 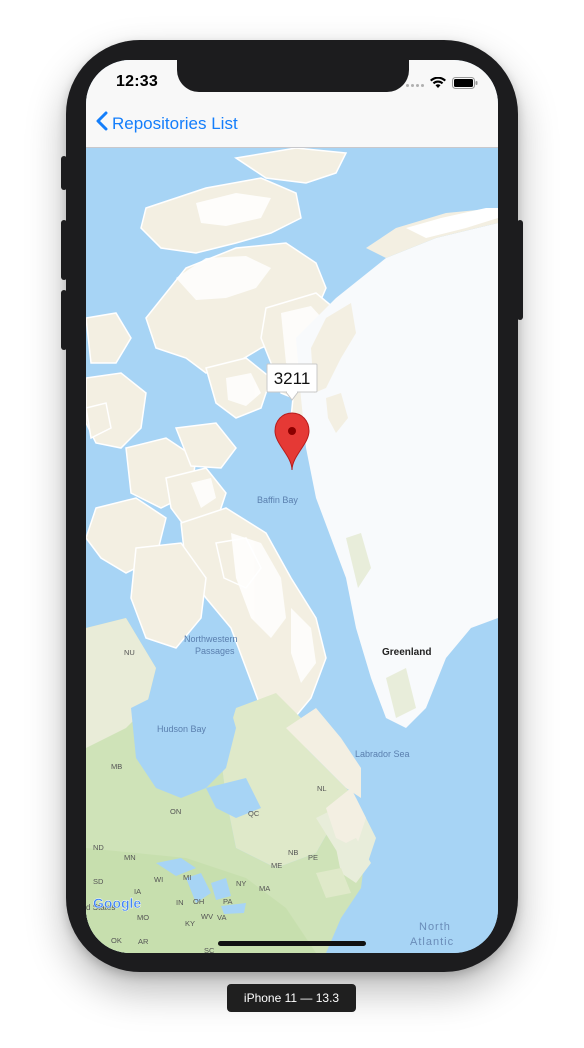 What do you see at coordinates (241, 883) in the screenshot?
I see `label-ny: NY` at bounding box center [241, 883].